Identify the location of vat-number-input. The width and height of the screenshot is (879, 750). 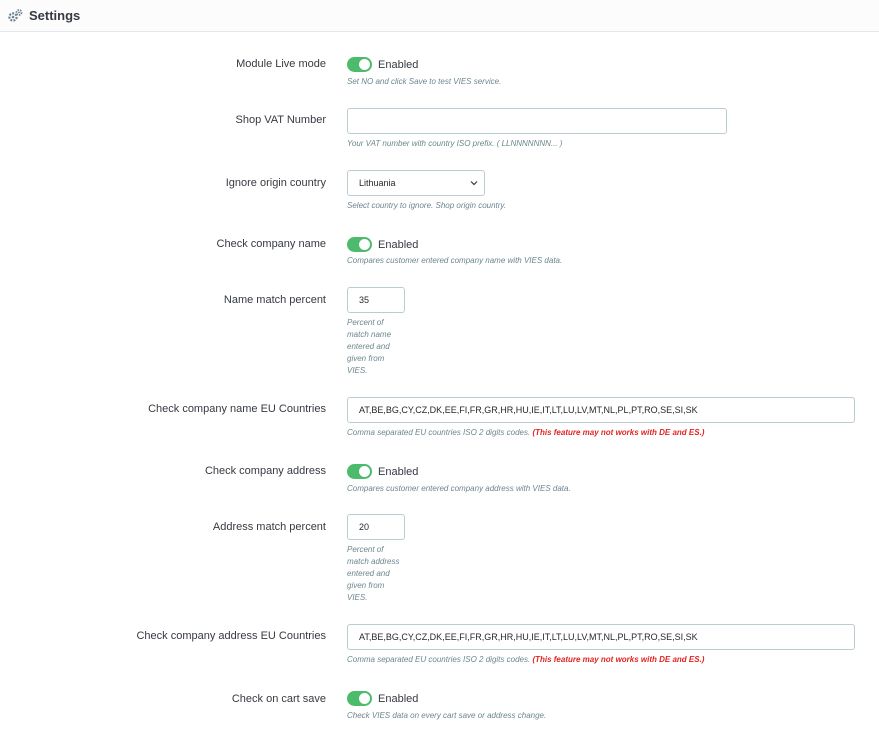
(537, 121).